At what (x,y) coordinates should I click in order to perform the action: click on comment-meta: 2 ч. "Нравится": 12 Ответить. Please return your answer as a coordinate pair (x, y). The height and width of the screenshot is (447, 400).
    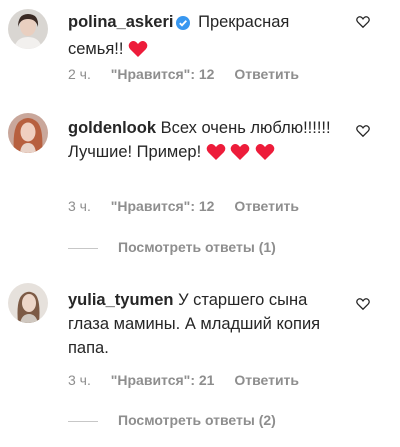
    Looking at the image, I should click on (183, 74).